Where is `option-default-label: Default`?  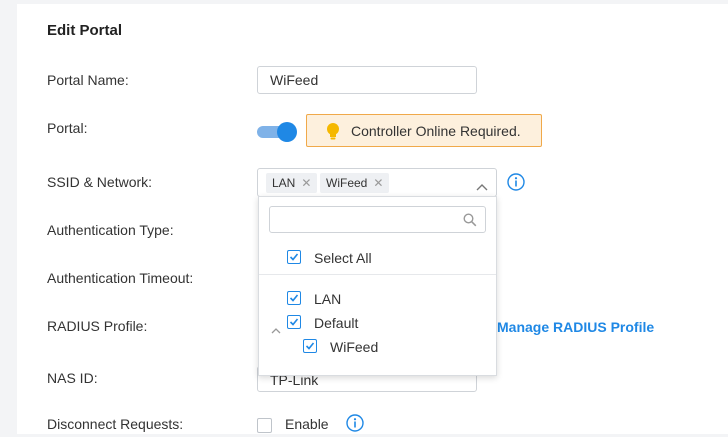
option-default-label: Default is located at coordinates (336, 323).